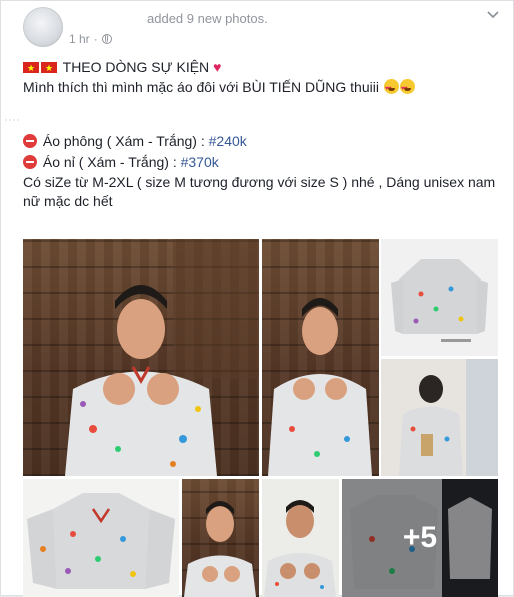  I want to click on more-photos-count: +5, so click(420, 537).